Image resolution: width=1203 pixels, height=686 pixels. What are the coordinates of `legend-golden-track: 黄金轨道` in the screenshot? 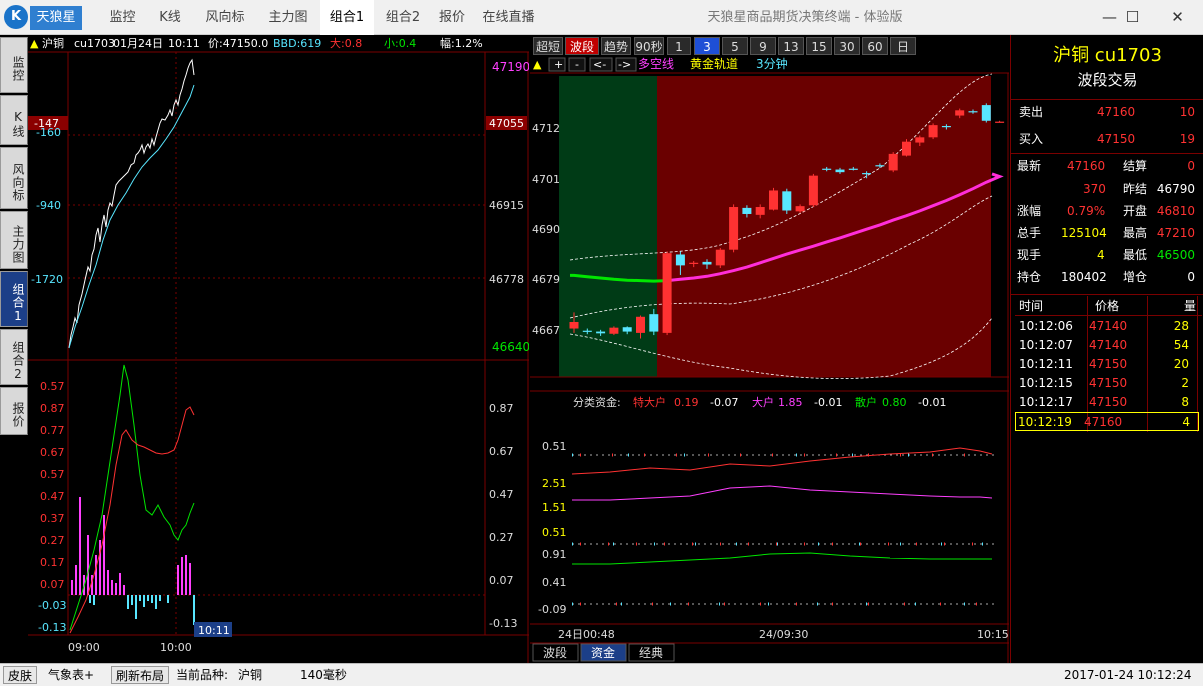 It's located at (714, 63).